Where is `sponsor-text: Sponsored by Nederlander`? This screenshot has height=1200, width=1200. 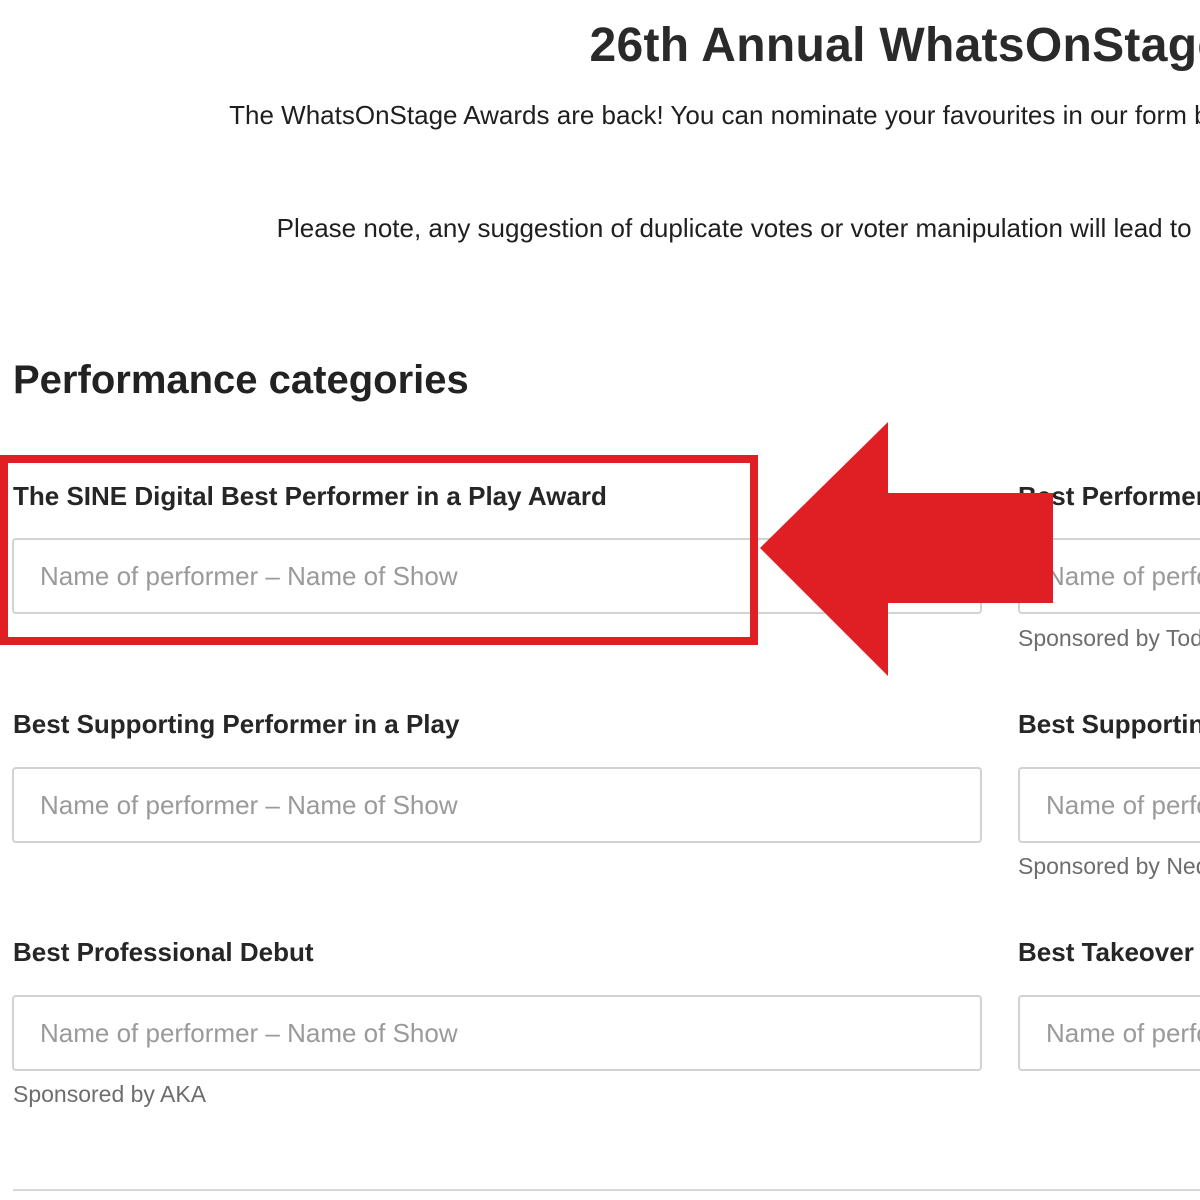 sponsor-text: Sponsored by Nederlander is located at coordinates (1109, 866).